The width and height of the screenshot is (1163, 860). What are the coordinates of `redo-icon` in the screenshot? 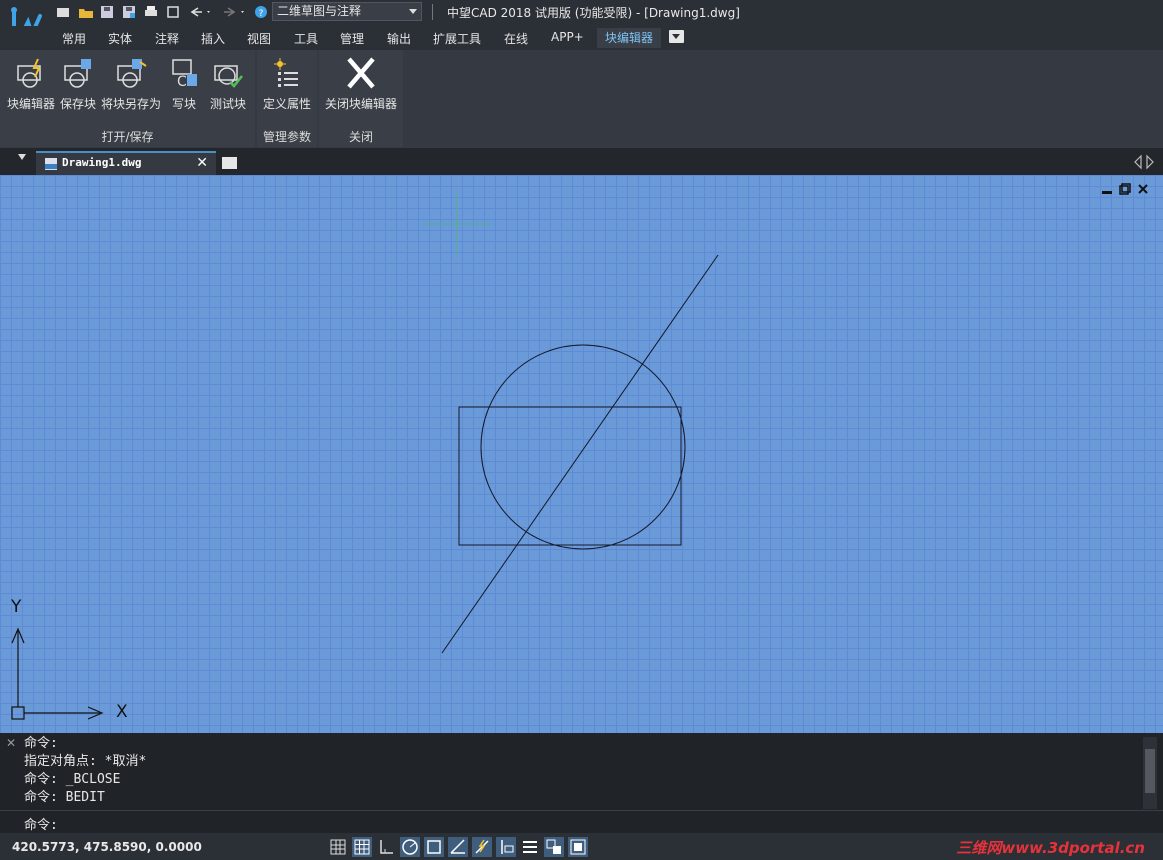 It's located at (234, 12).